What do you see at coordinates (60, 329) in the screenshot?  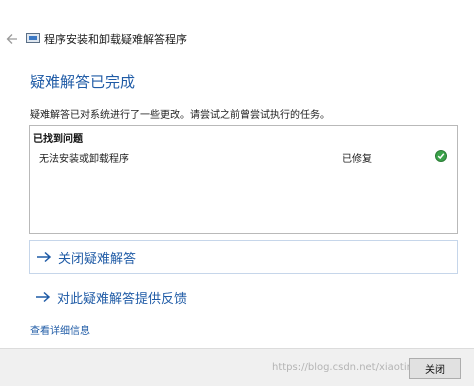 I see `view-details-link: 查看详细信息` at bounding box center [60, 329].